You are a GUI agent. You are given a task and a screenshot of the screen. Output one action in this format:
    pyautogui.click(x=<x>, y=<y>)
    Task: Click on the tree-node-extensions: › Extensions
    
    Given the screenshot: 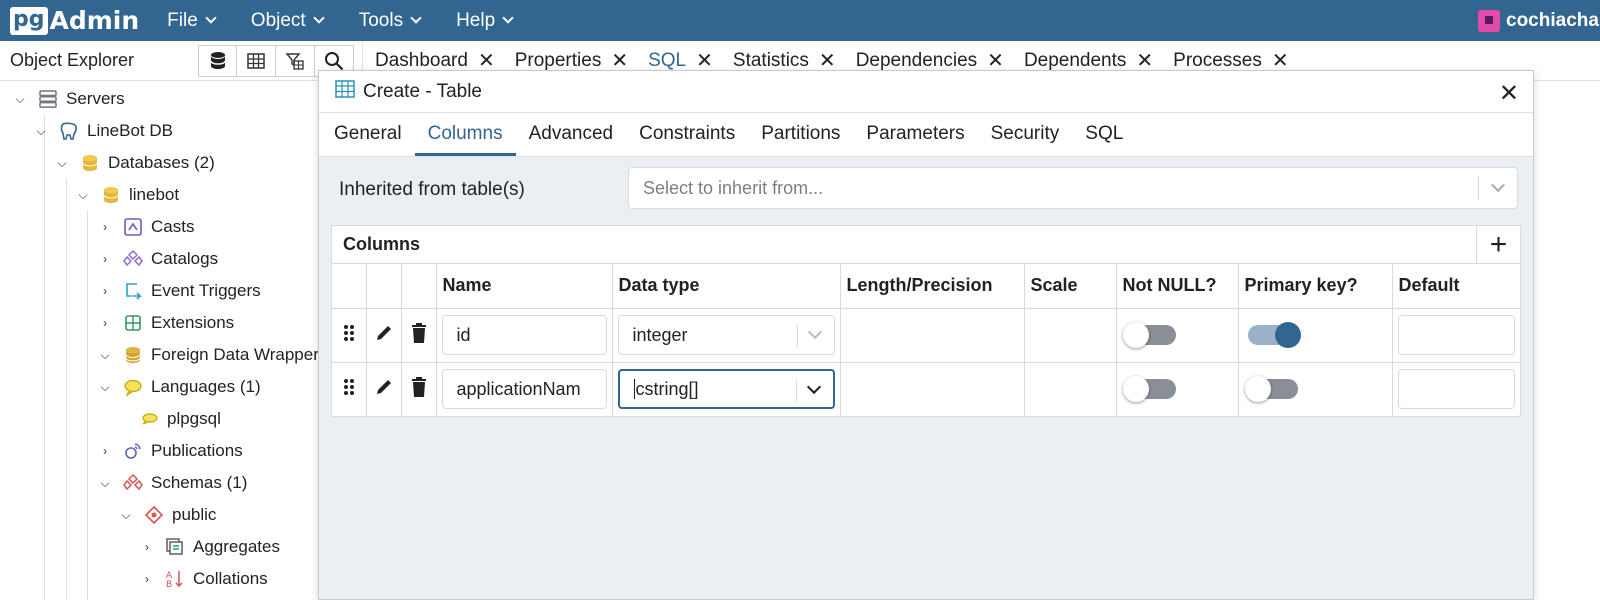 What is the action you would take?
    pyautogui.click(x=165, y=323)
    